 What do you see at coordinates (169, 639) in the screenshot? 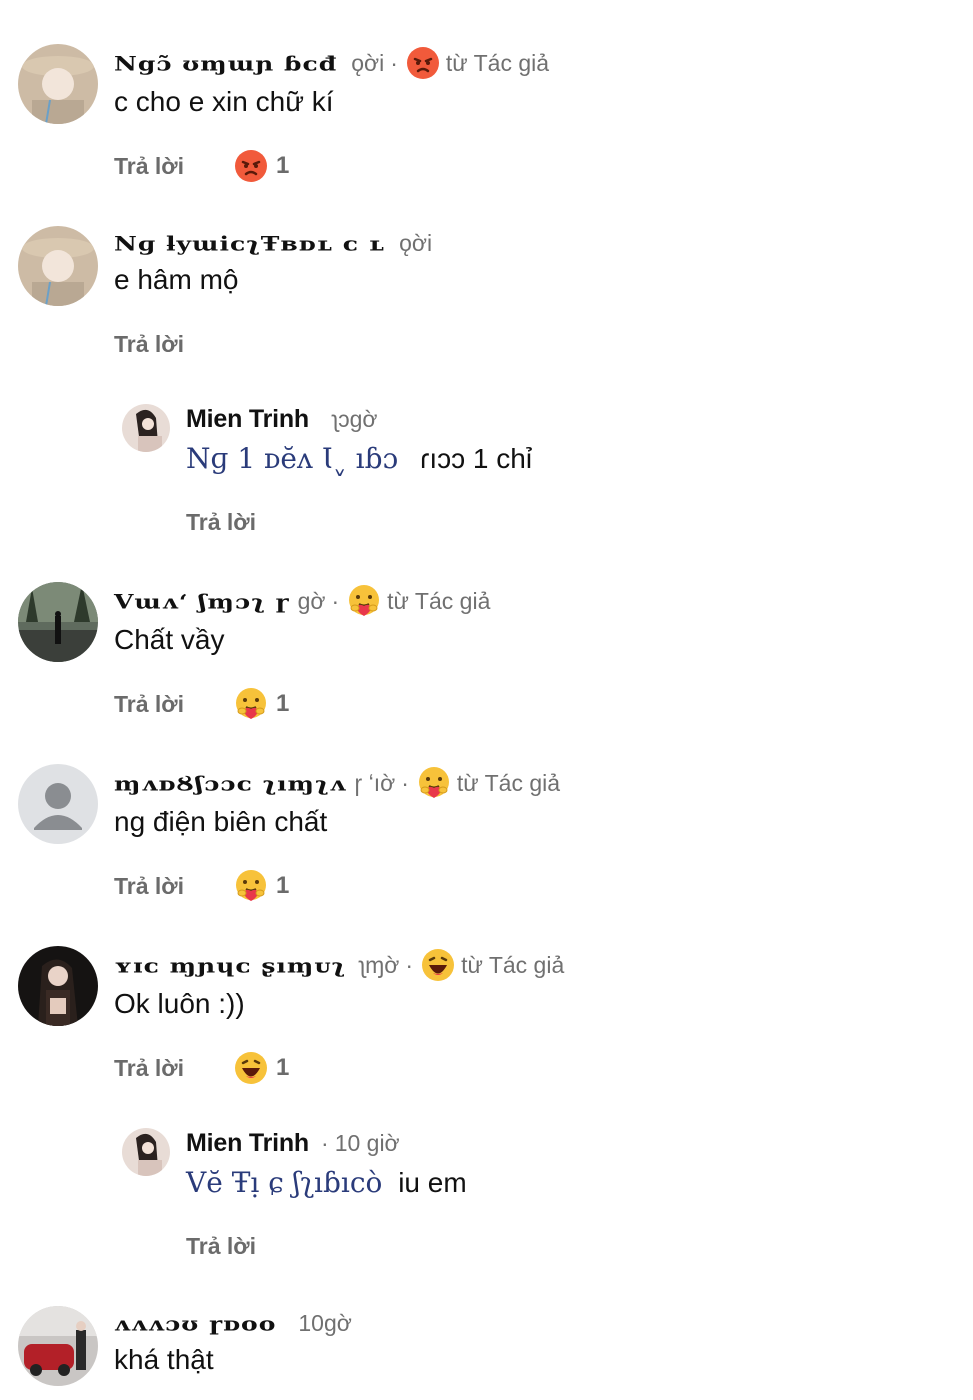
I see `comment-text: Chất vầy` at bounding box center [169, 639].